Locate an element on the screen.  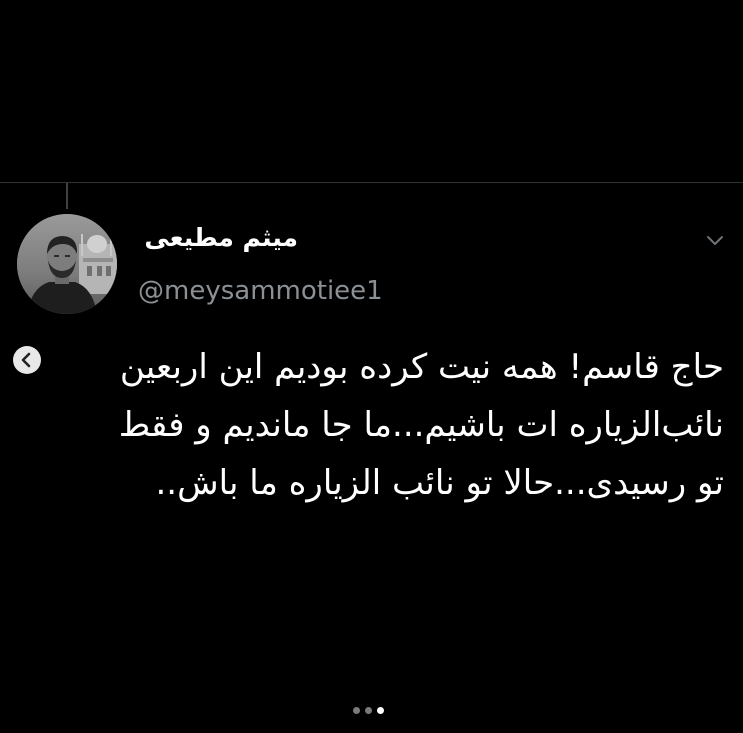
chevron-down-icon is located at coordinates (715, 241).